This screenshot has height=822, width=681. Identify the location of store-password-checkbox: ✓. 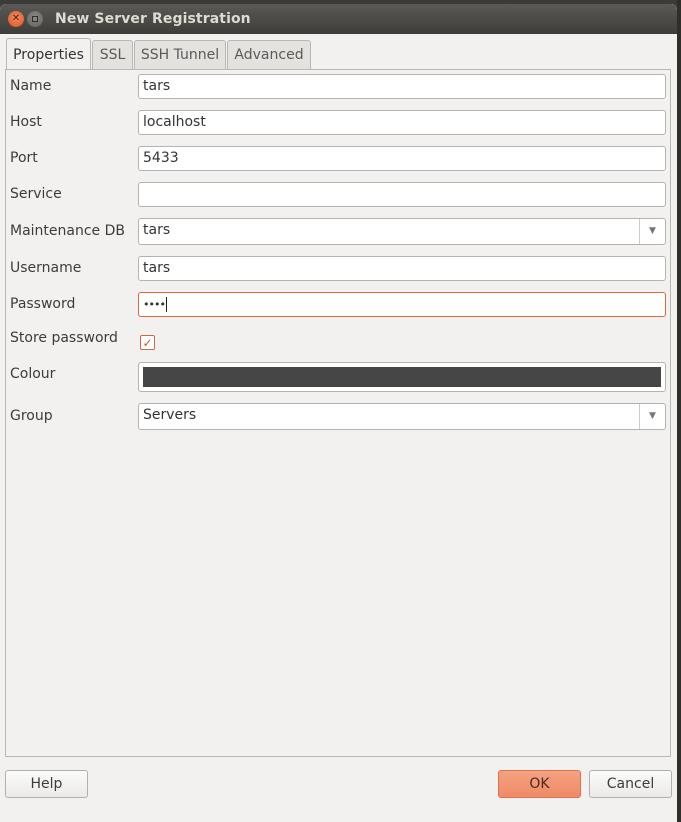
(147, 342).